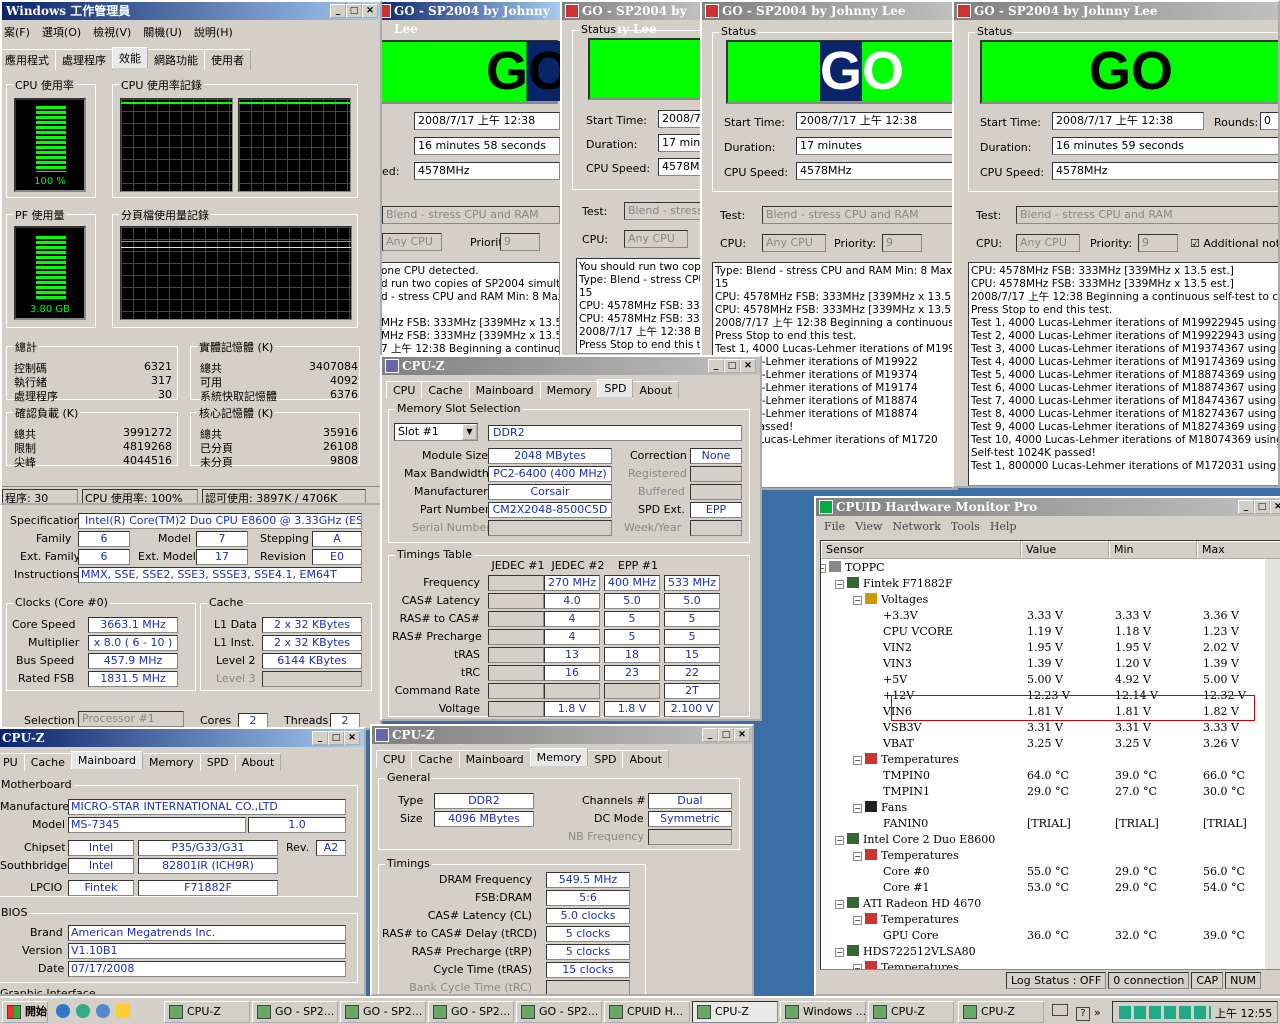  What do you see at coordinates (83, 1011) in the screenshot?
I see `mail-icon` at bounding box center [83, 1011].